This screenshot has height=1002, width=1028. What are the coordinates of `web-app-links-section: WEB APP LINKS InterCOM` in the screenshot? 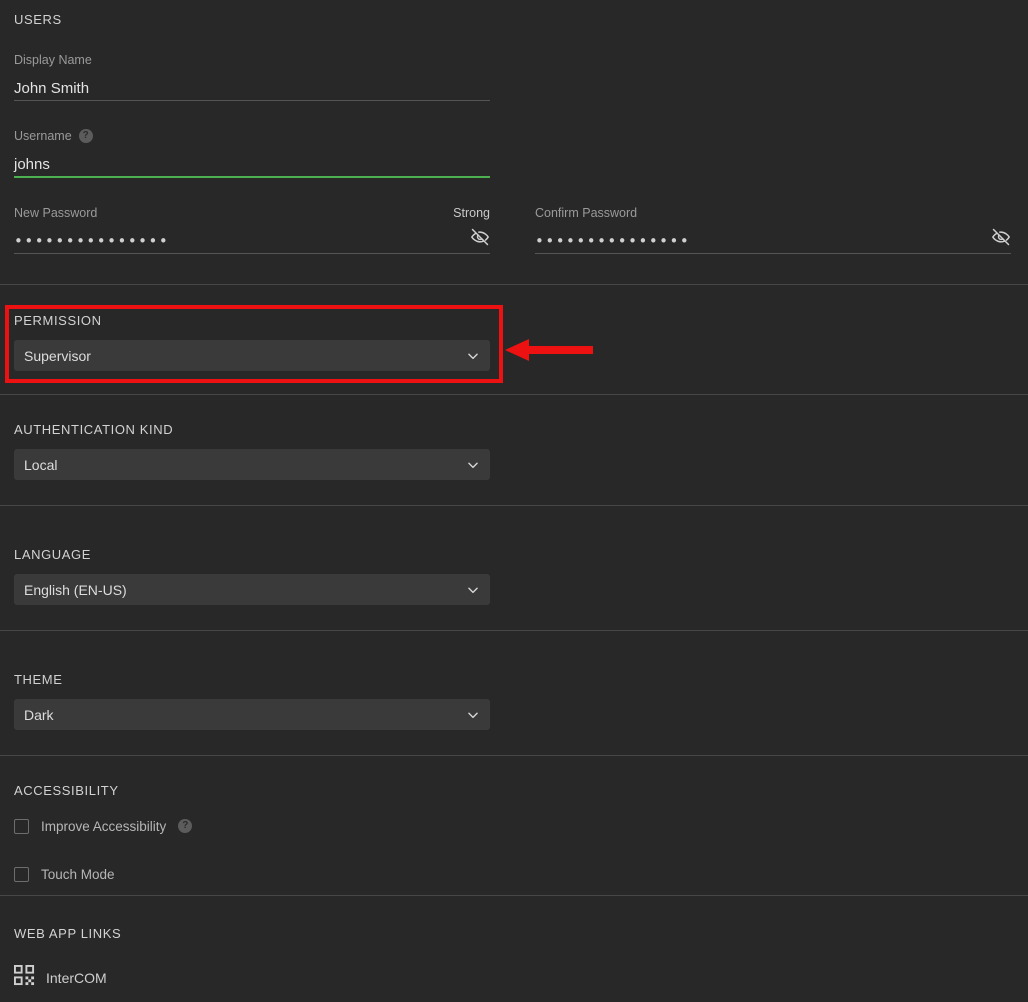 It's located at (67, 958).